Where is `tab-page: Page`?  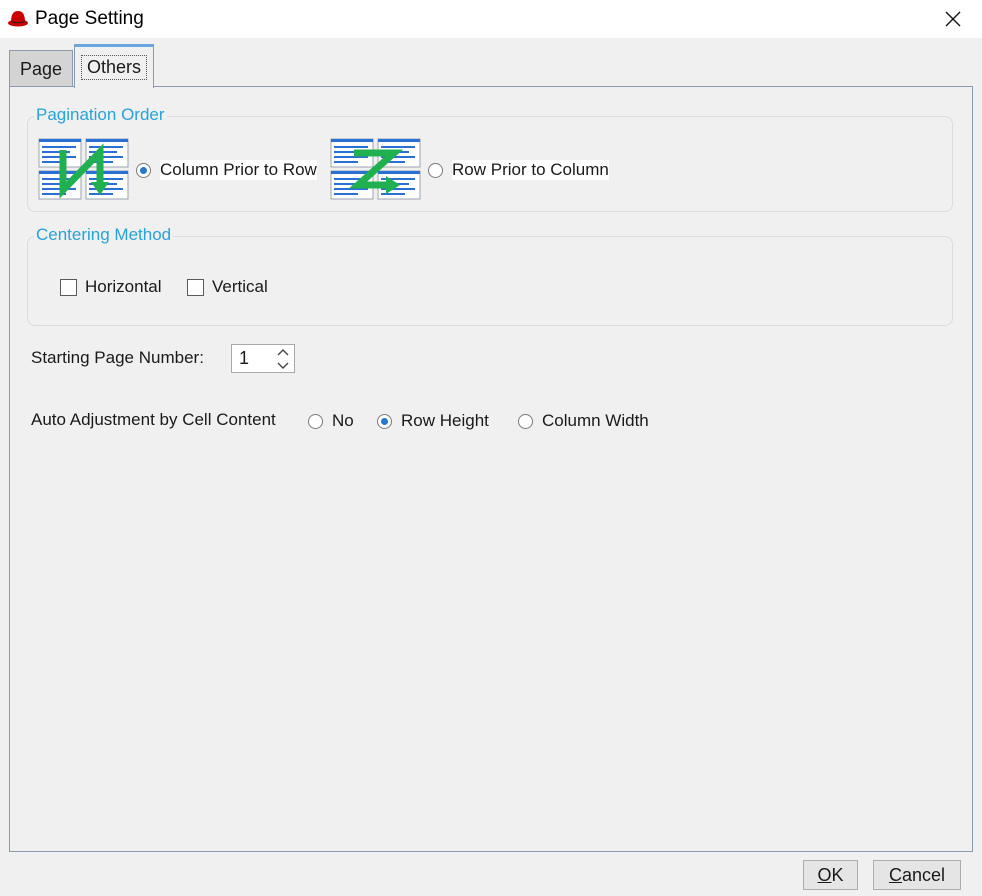
tab-page: Page is located at coordinates (41, 69).